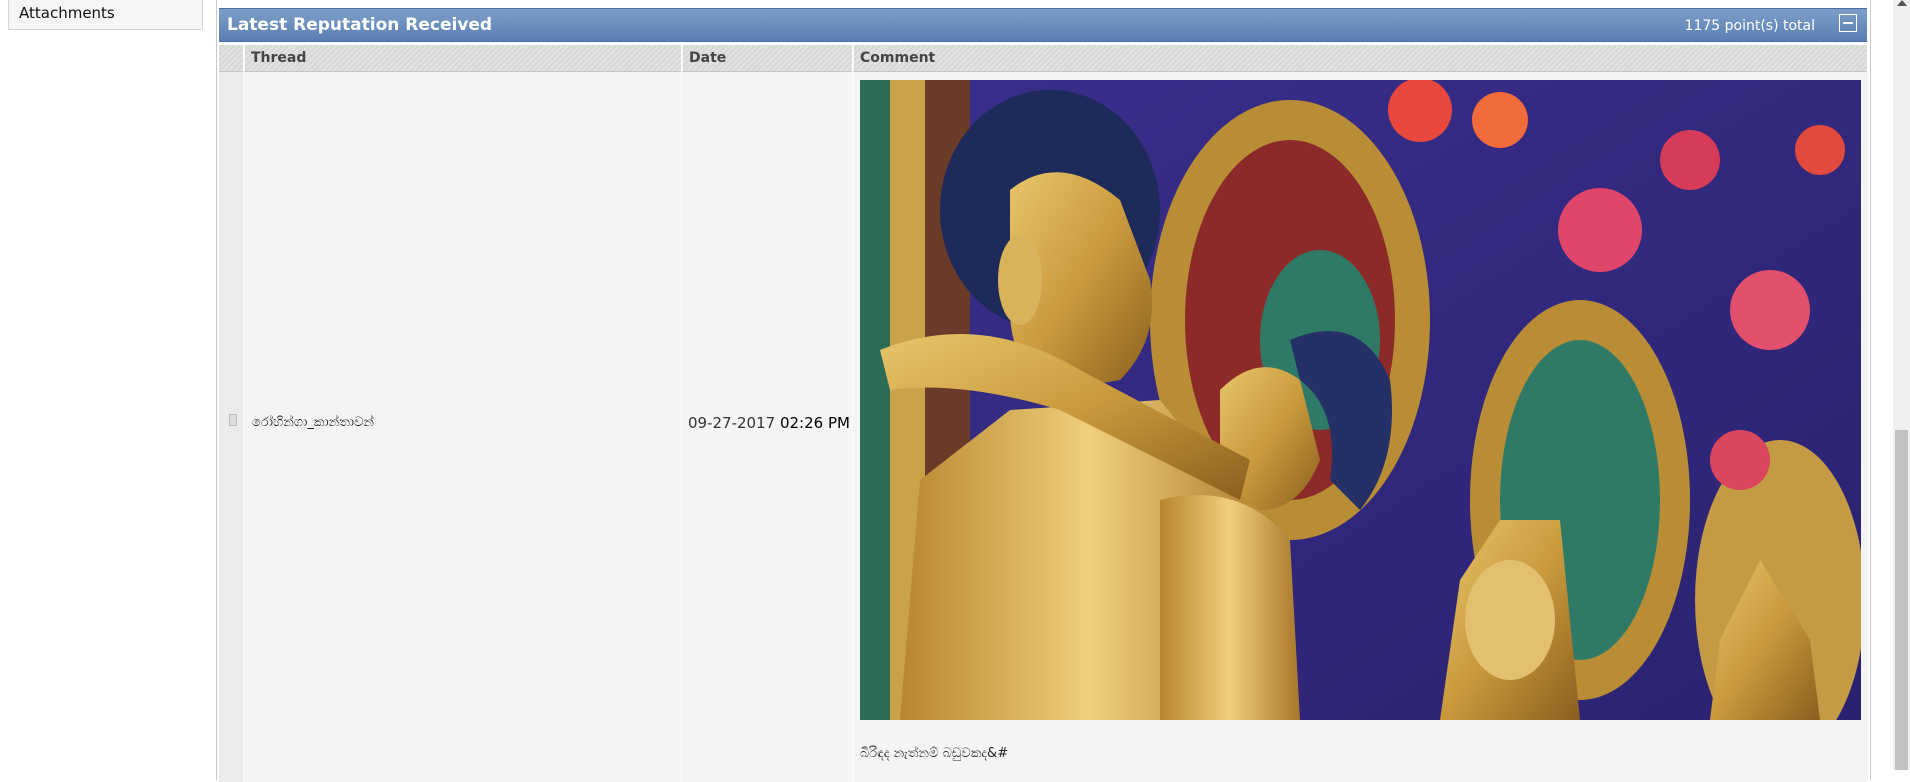  Describe the element at coordinates (1902, 3) in the screenshot. I see `scroll-up-icon` at that location.